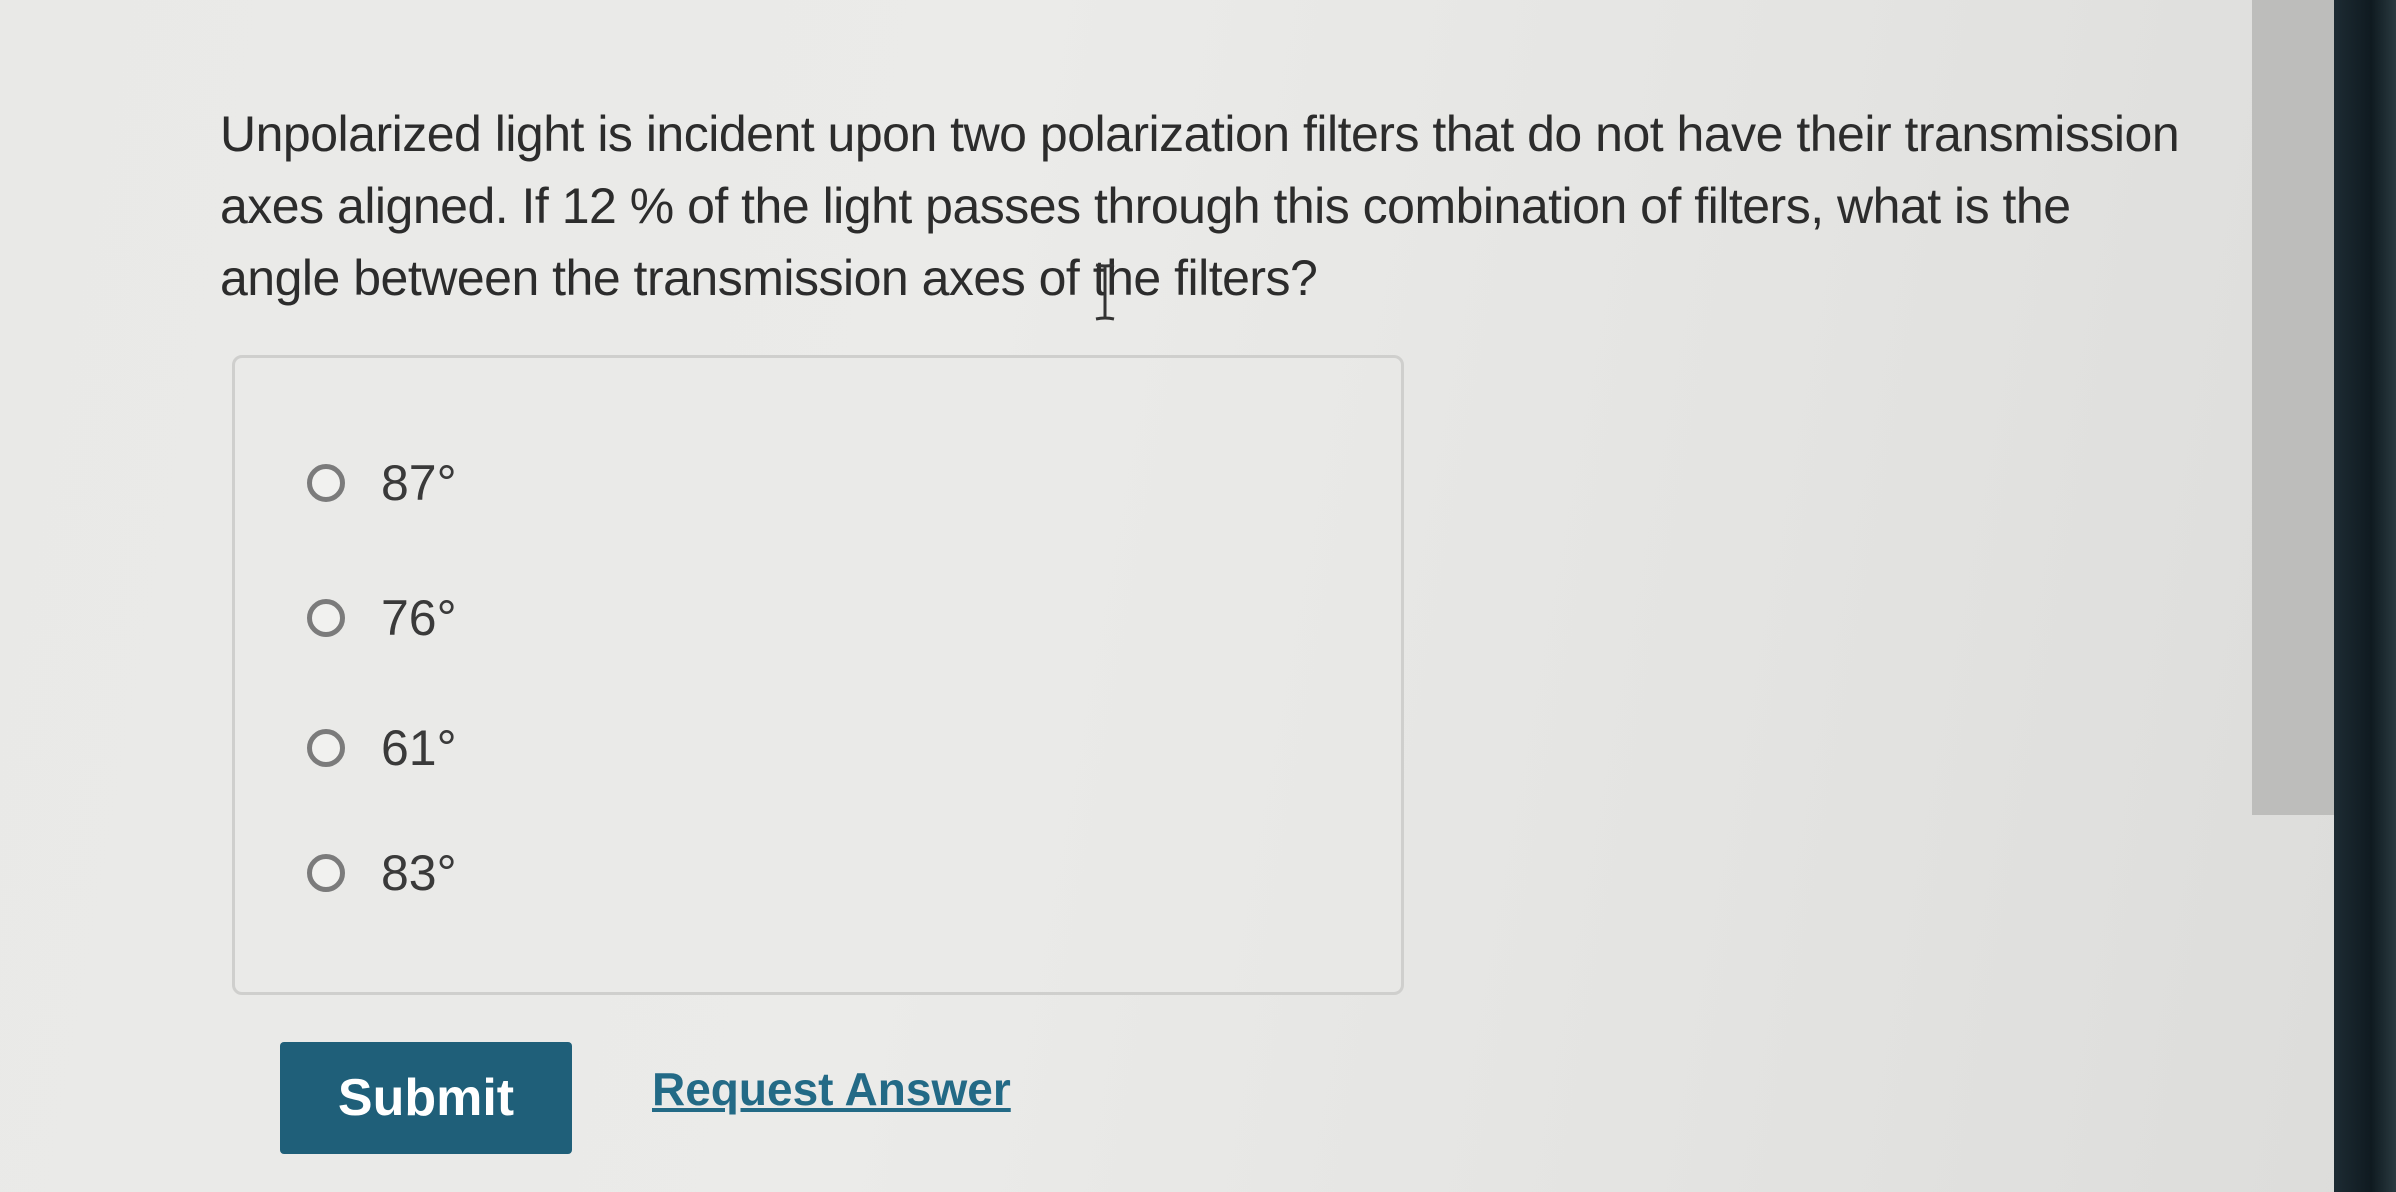  What do you see at coordinates (426, 1098) in the screenshot?
I see `submit-button: Submit` at bounding box center [426, 1098].